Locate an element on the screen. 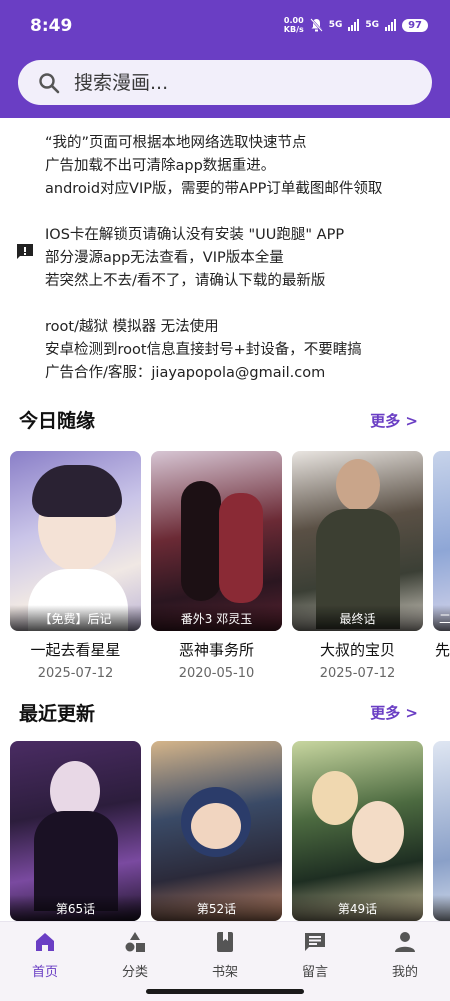  nav-label: 首页 is located at coordinates (44, 972).